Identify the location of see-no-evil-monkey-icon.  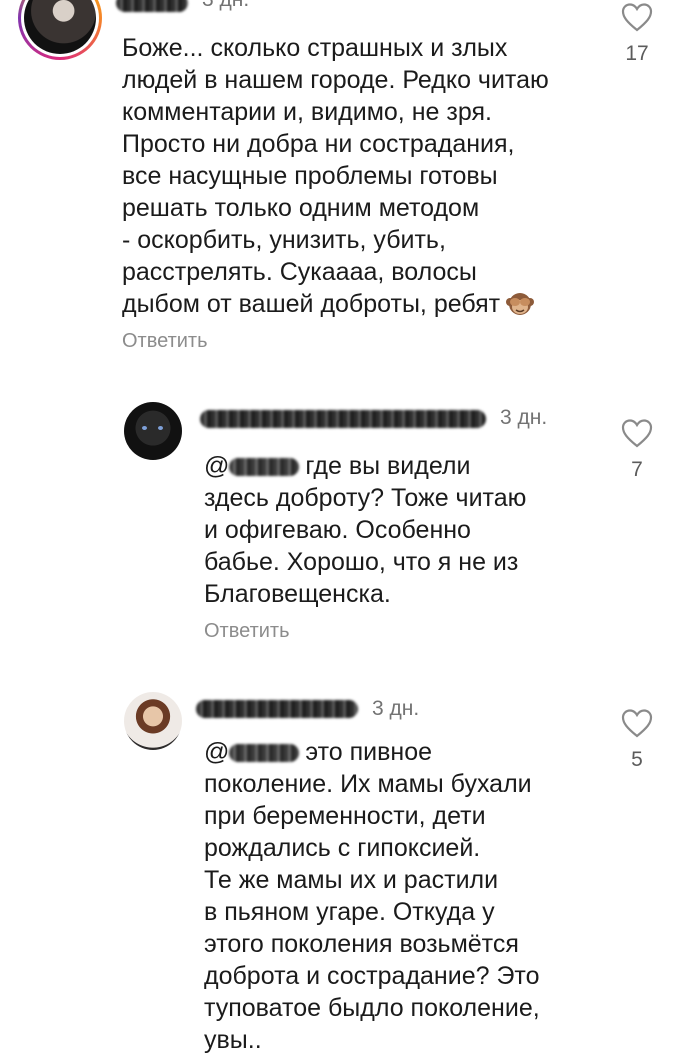
(520, 303).